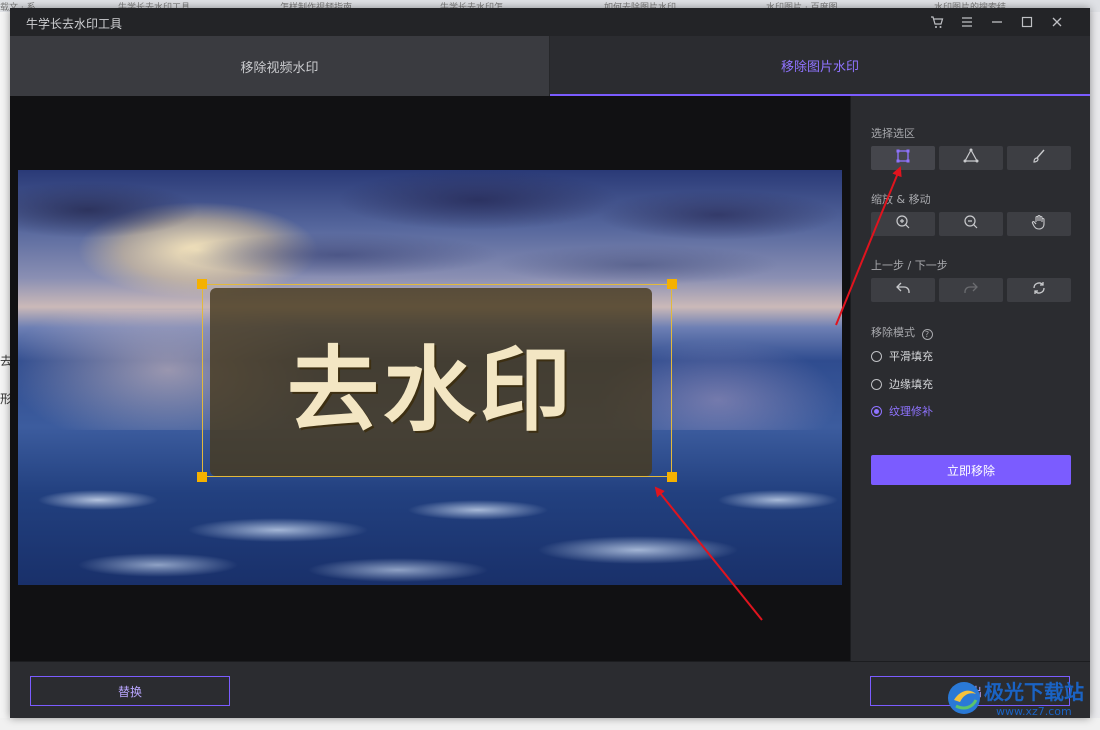 The image size is (1100, 730). Describe the element at coordinates (937, 22) in the screenshot. I see `cart-icon` at that location.